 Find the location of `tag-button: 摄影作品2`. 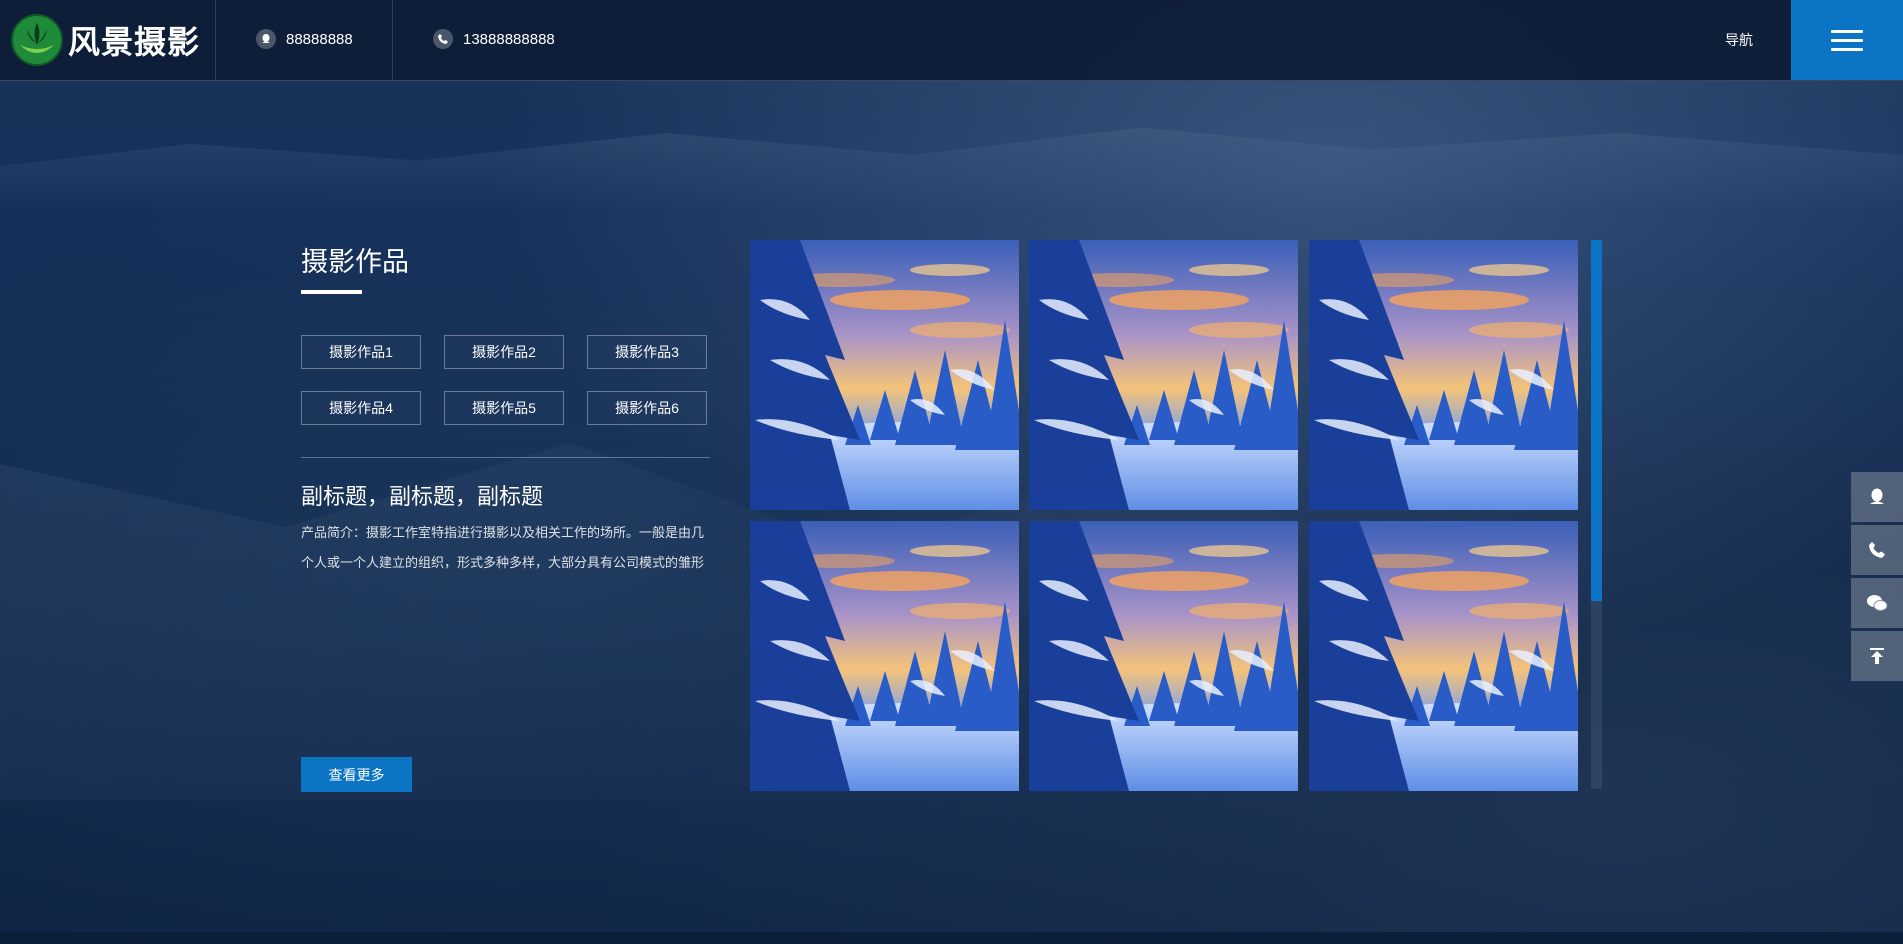

tag-button: 摄影作品2 is located at coordinates (504, 352).